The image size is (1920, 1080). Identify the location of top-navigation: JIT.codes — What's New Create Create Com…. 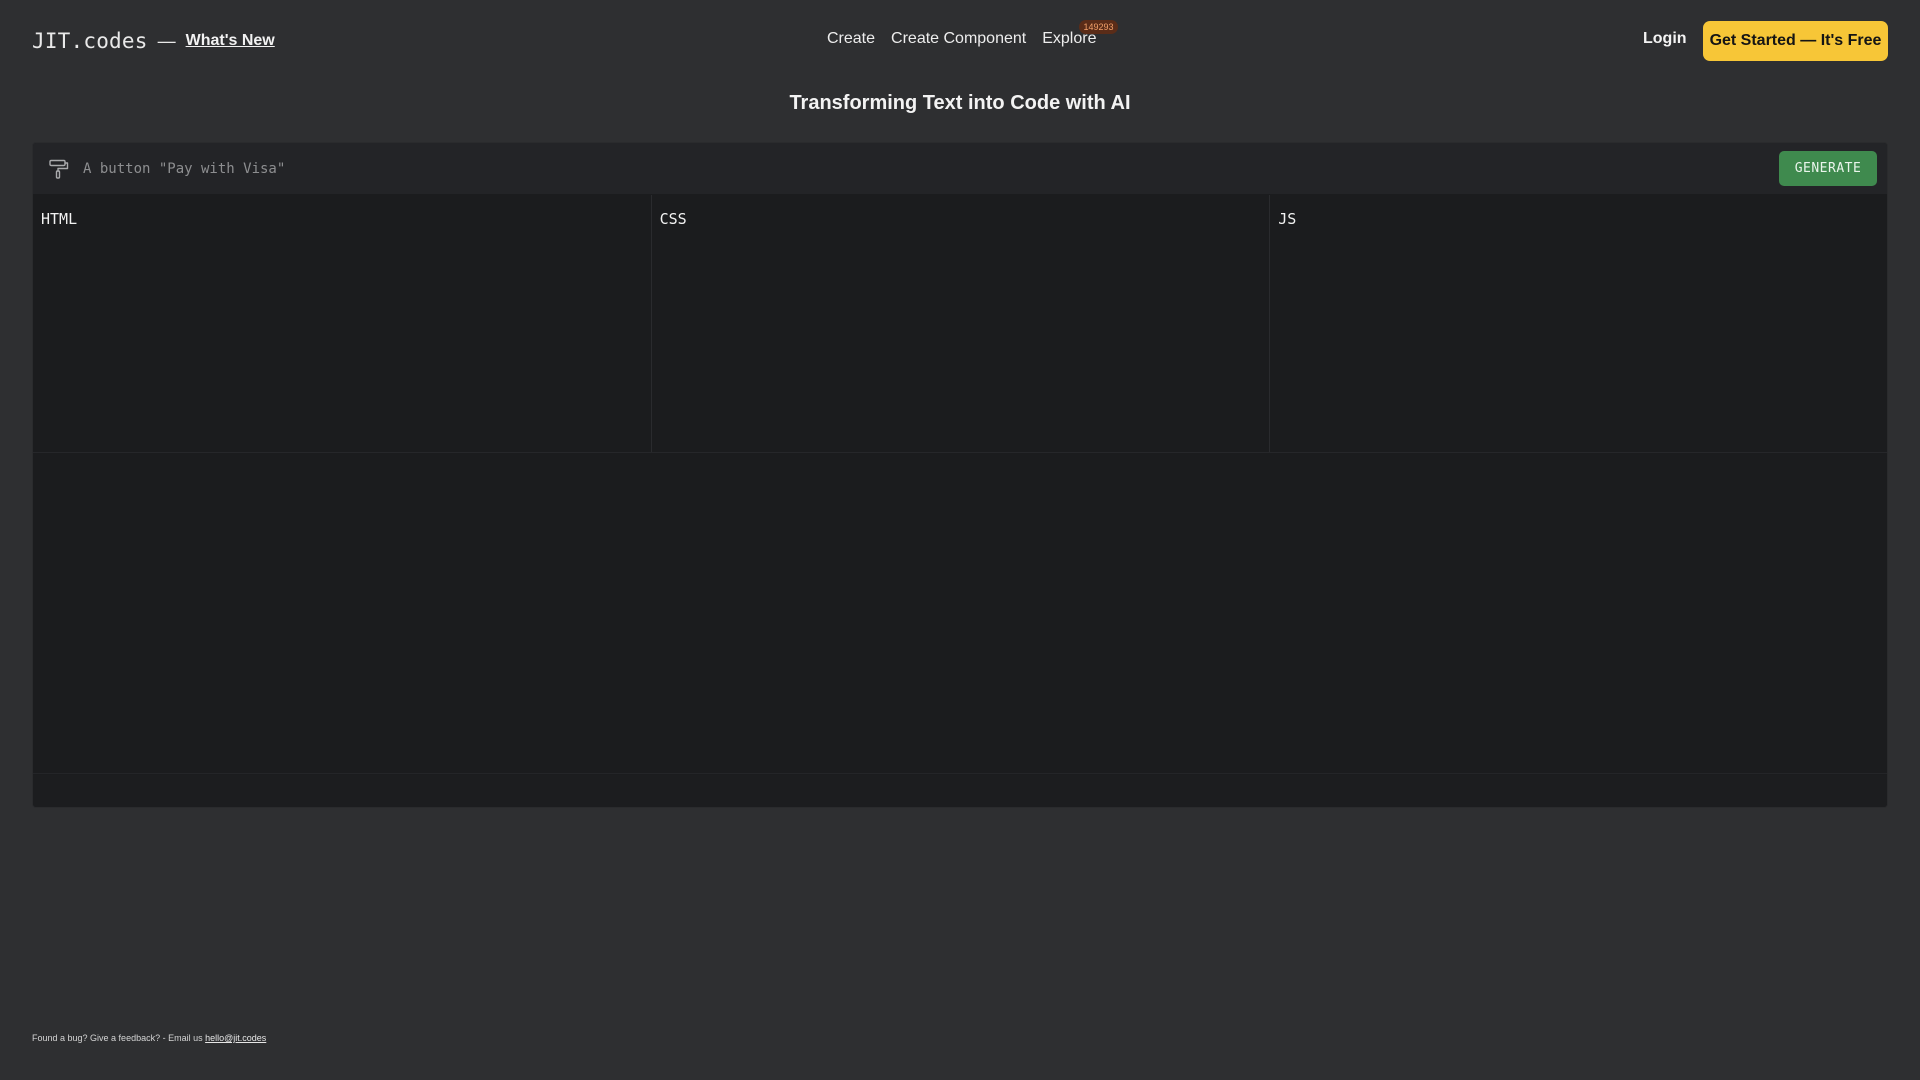
(960, 41).